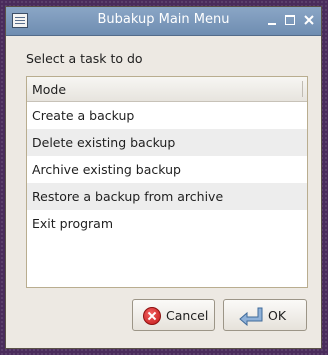 This screenshot has width=328, height=355. I want to click on ok-label: OK, so click(277, 315).